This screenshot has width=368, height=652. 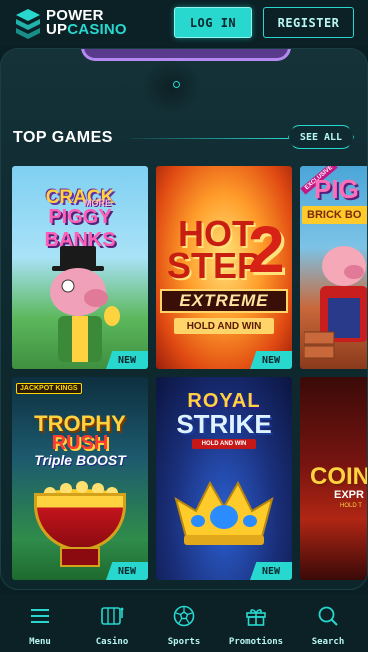 I want to click on nav-label: Search, so click(x=328, y=642).